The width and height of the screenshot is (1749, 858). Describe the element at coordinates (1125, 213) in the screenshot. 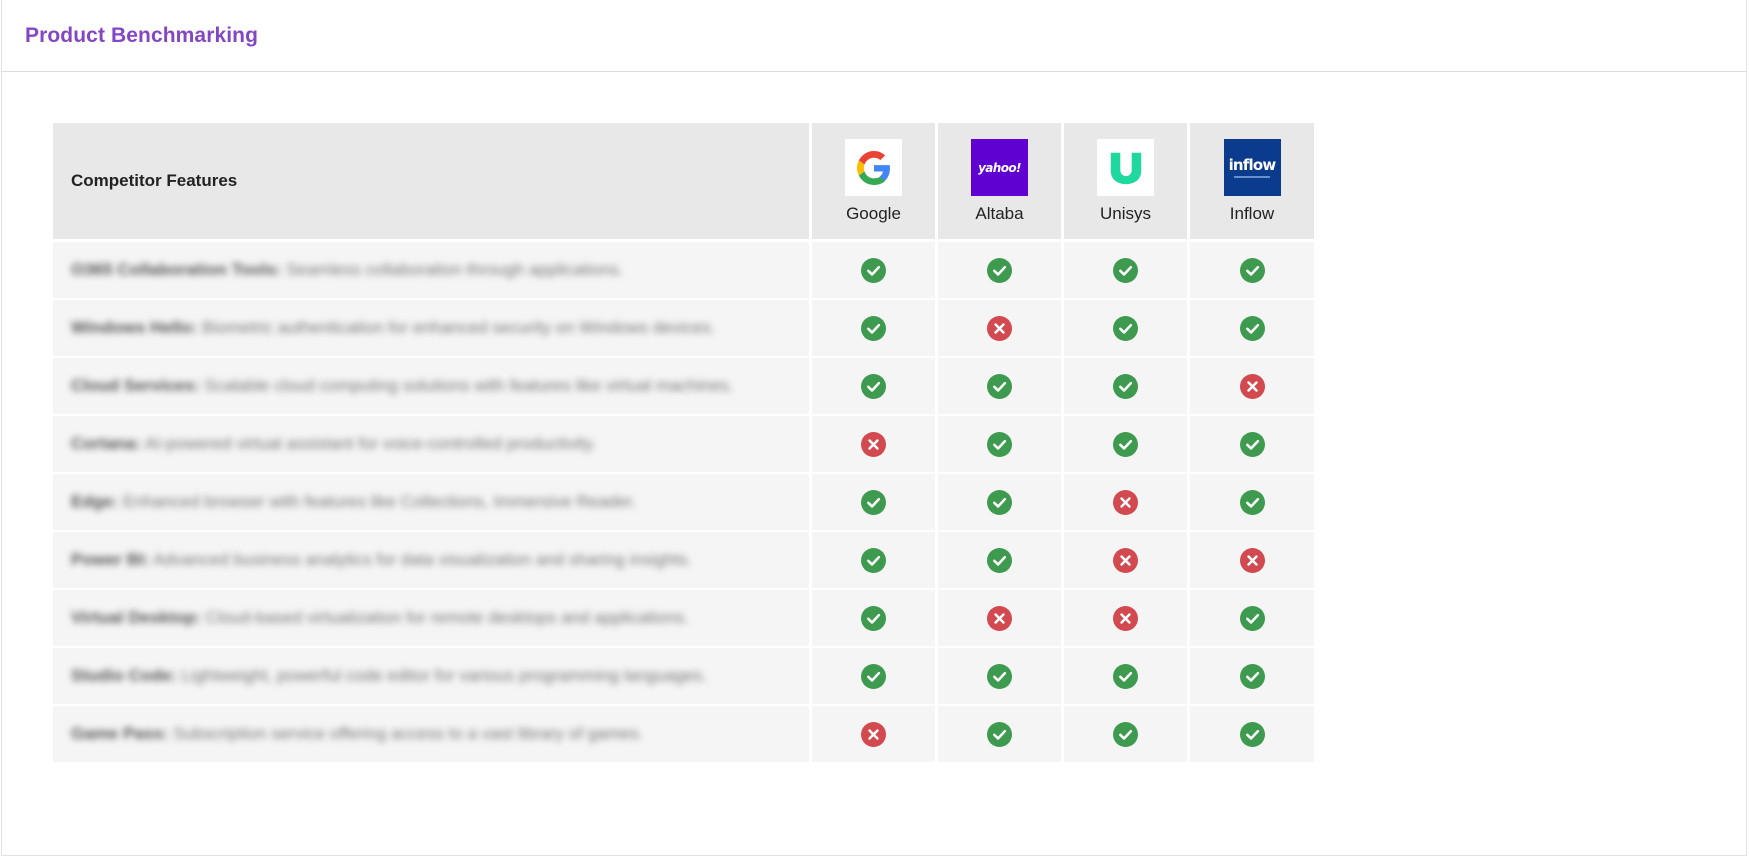

I see `competitor-name: Unisys` at that location.